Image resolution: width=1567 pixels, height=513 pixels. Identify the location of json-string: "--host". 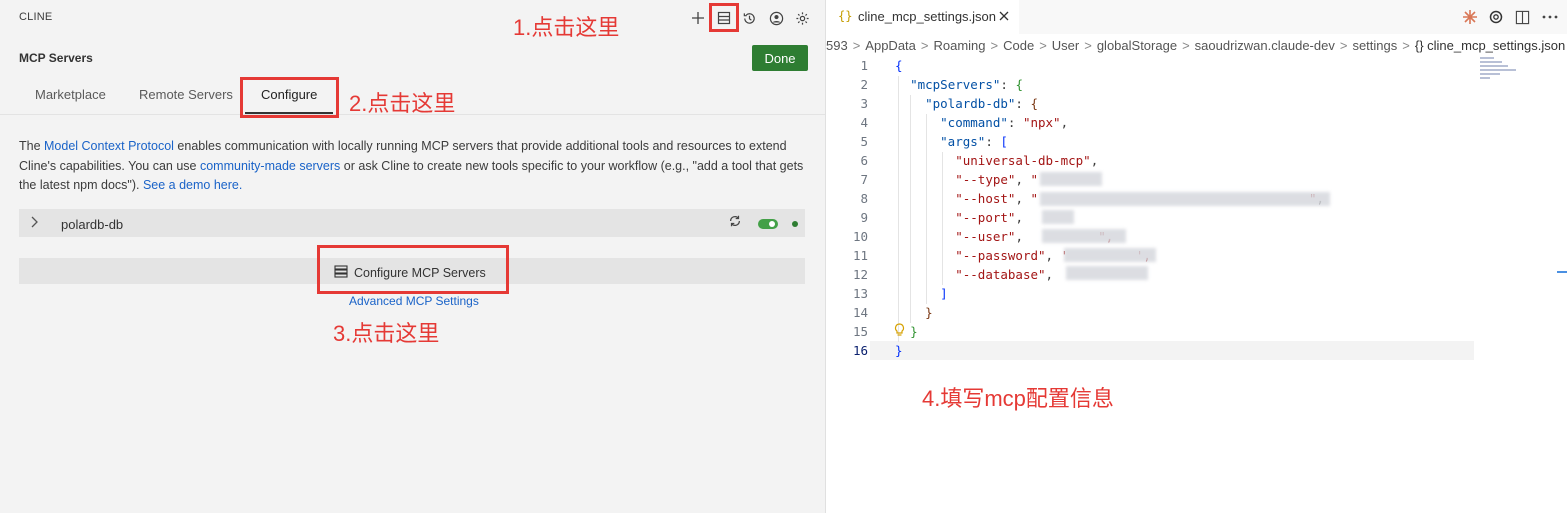
(985, 198).